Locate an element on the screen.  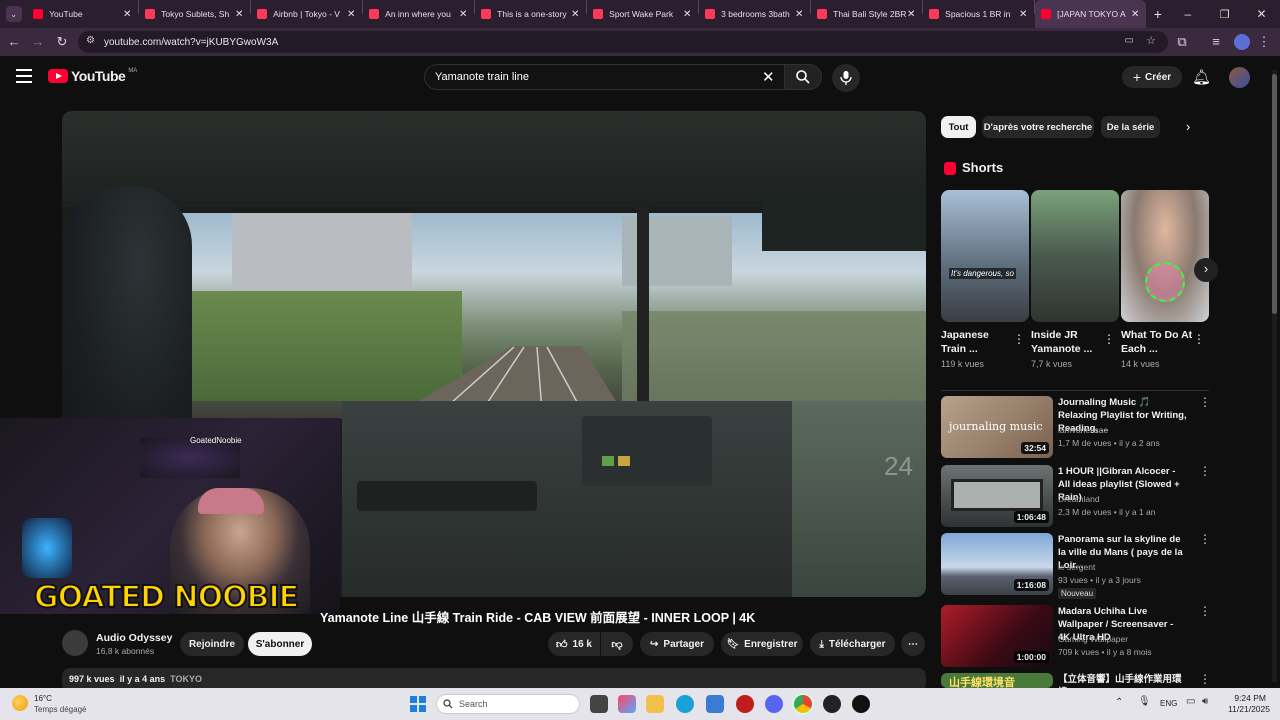
join-button: Rejoindre is located at coordinates (212, 644).